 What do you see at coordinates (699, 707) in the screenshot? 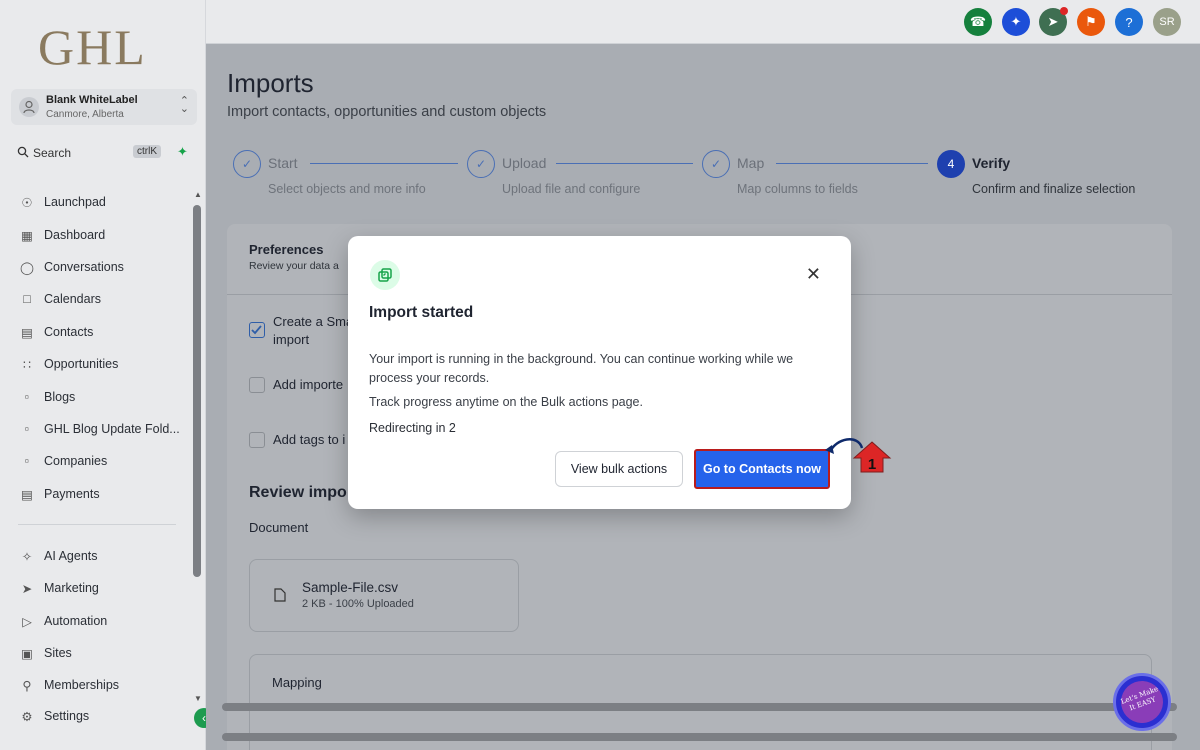
I see `horizontal-scrollbar` at bounding box center [699, 707].